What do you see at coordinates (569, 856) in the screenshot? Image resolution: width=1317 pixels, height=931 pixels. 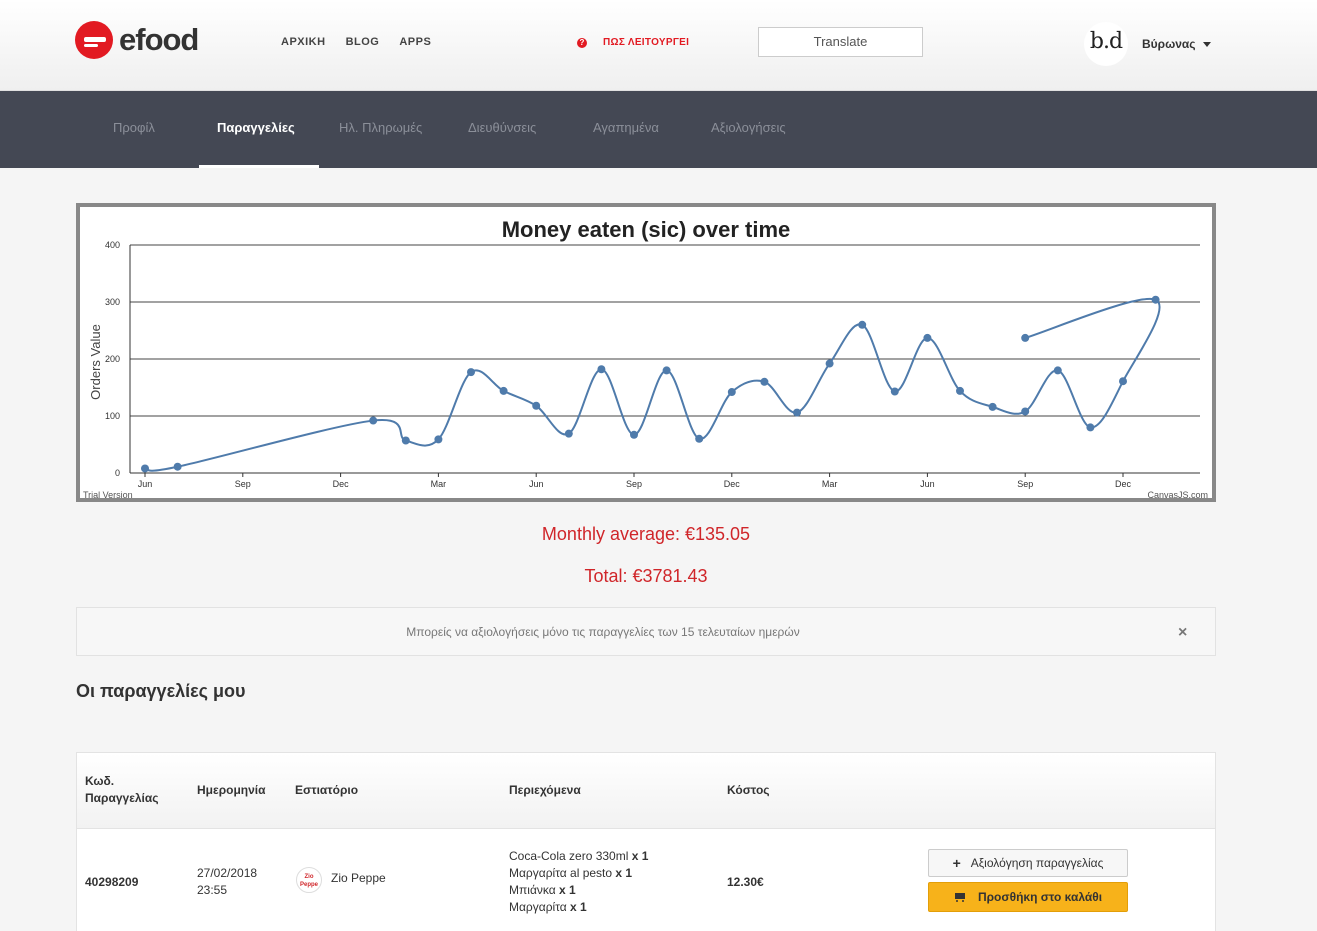 I see `item-name: Coca-Cola zero 330ml` at bounding box center [569, 856].